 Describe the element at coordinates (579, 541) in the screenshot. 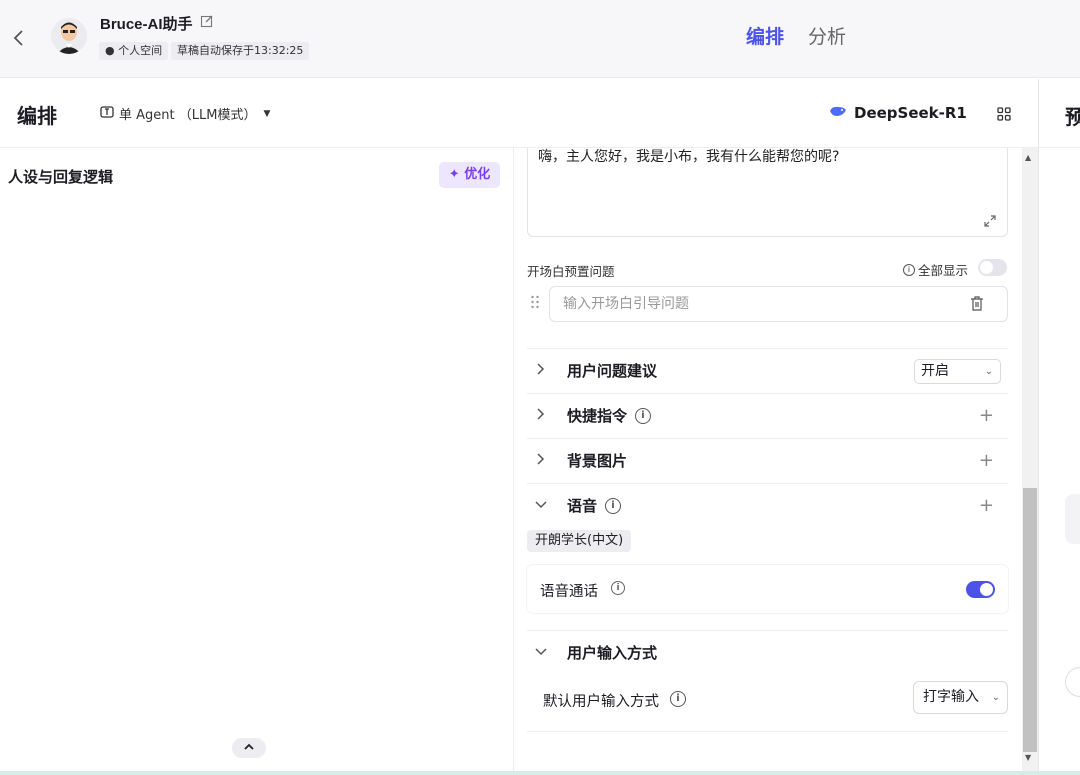

I see `voice-chip: 开朗学长(中文)` at that location.